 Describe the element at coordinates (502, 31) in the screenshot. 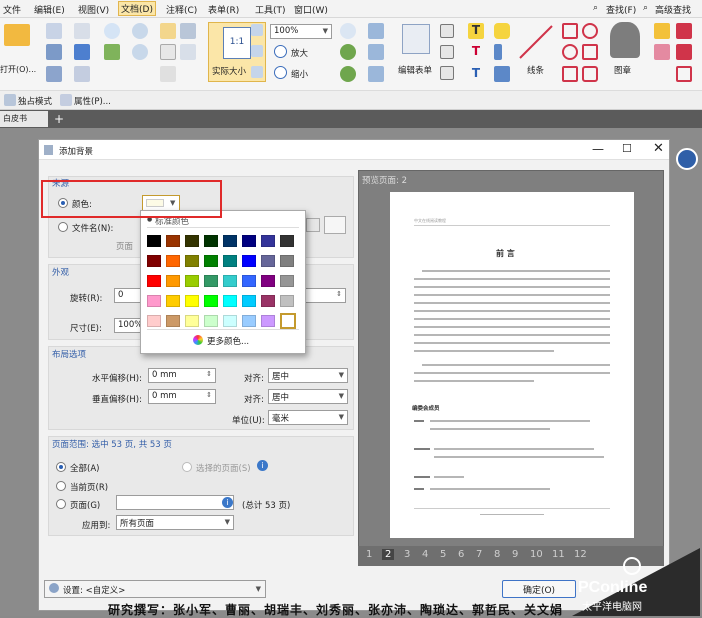

I see `note-icon` at that location.